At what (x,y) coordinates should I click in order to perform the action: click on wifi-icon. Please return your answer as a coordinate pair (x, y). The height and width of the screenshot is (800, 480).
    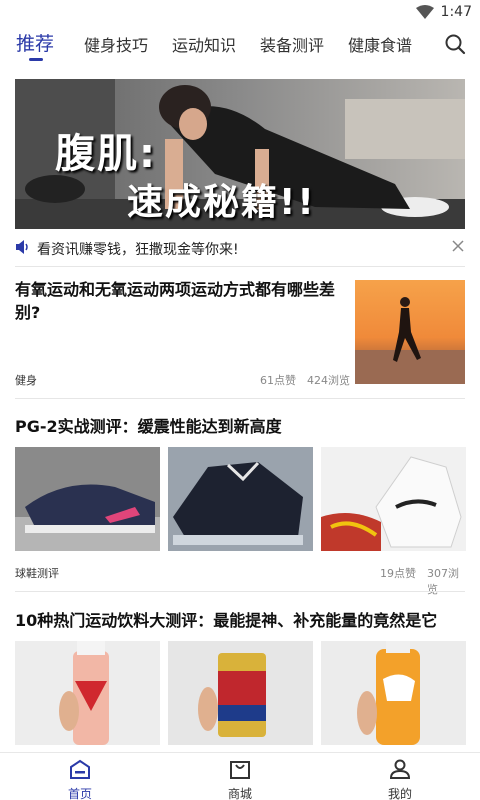
    Looking at the image, I should click on (425, 12).